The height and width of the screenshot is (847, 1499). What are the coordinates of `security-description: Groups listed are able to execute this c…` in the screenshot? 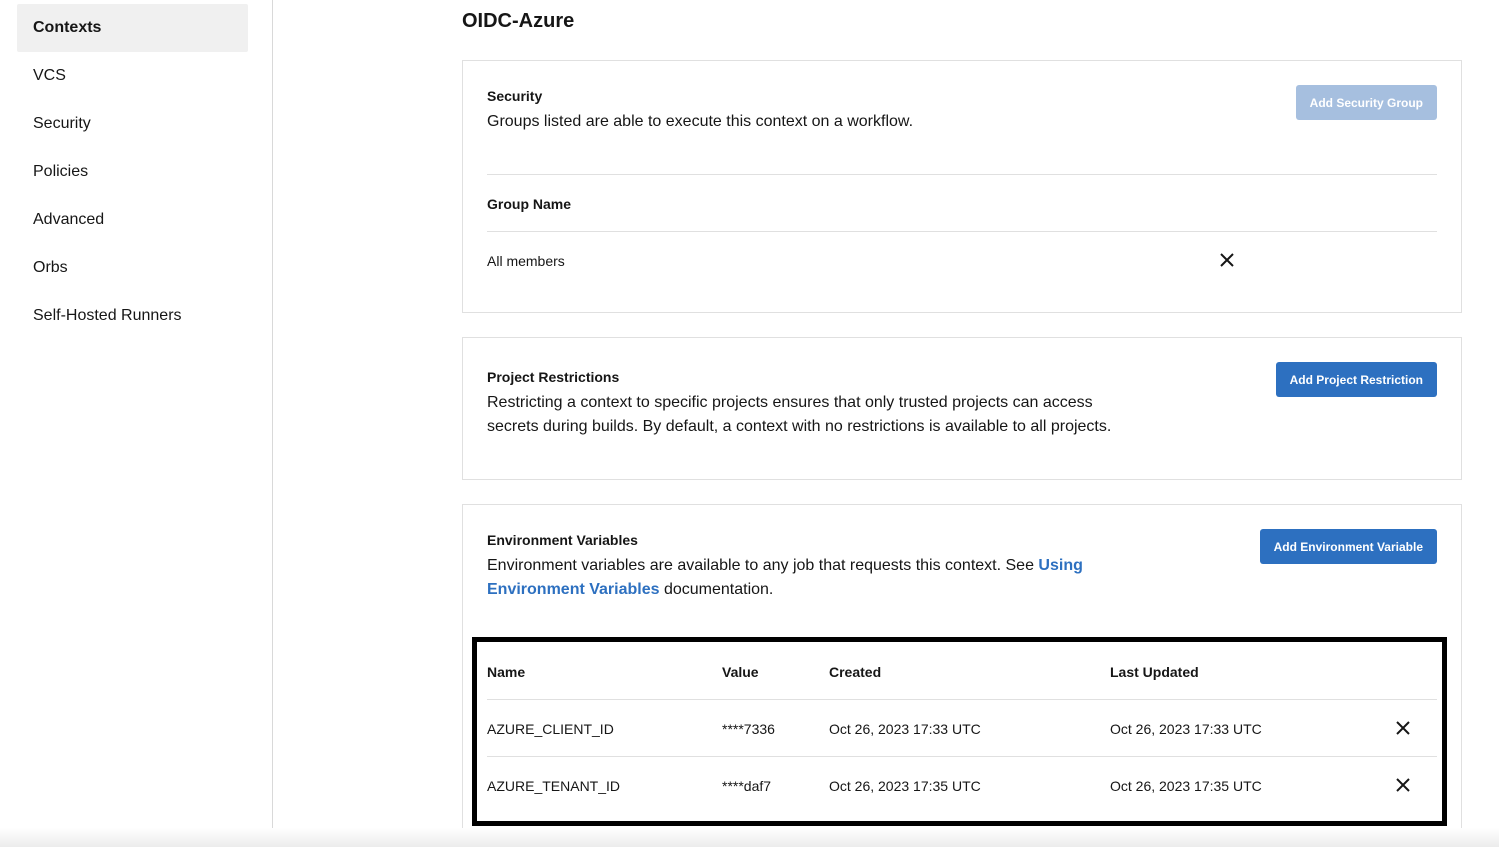 It's located at (700, 121).